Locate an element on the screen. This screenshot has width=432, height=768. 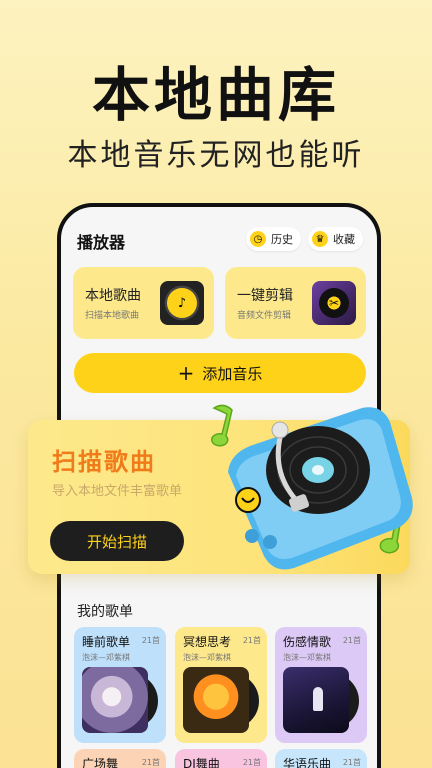
playlist-name: 伤感情歌 is located at coordinates (307, 642).